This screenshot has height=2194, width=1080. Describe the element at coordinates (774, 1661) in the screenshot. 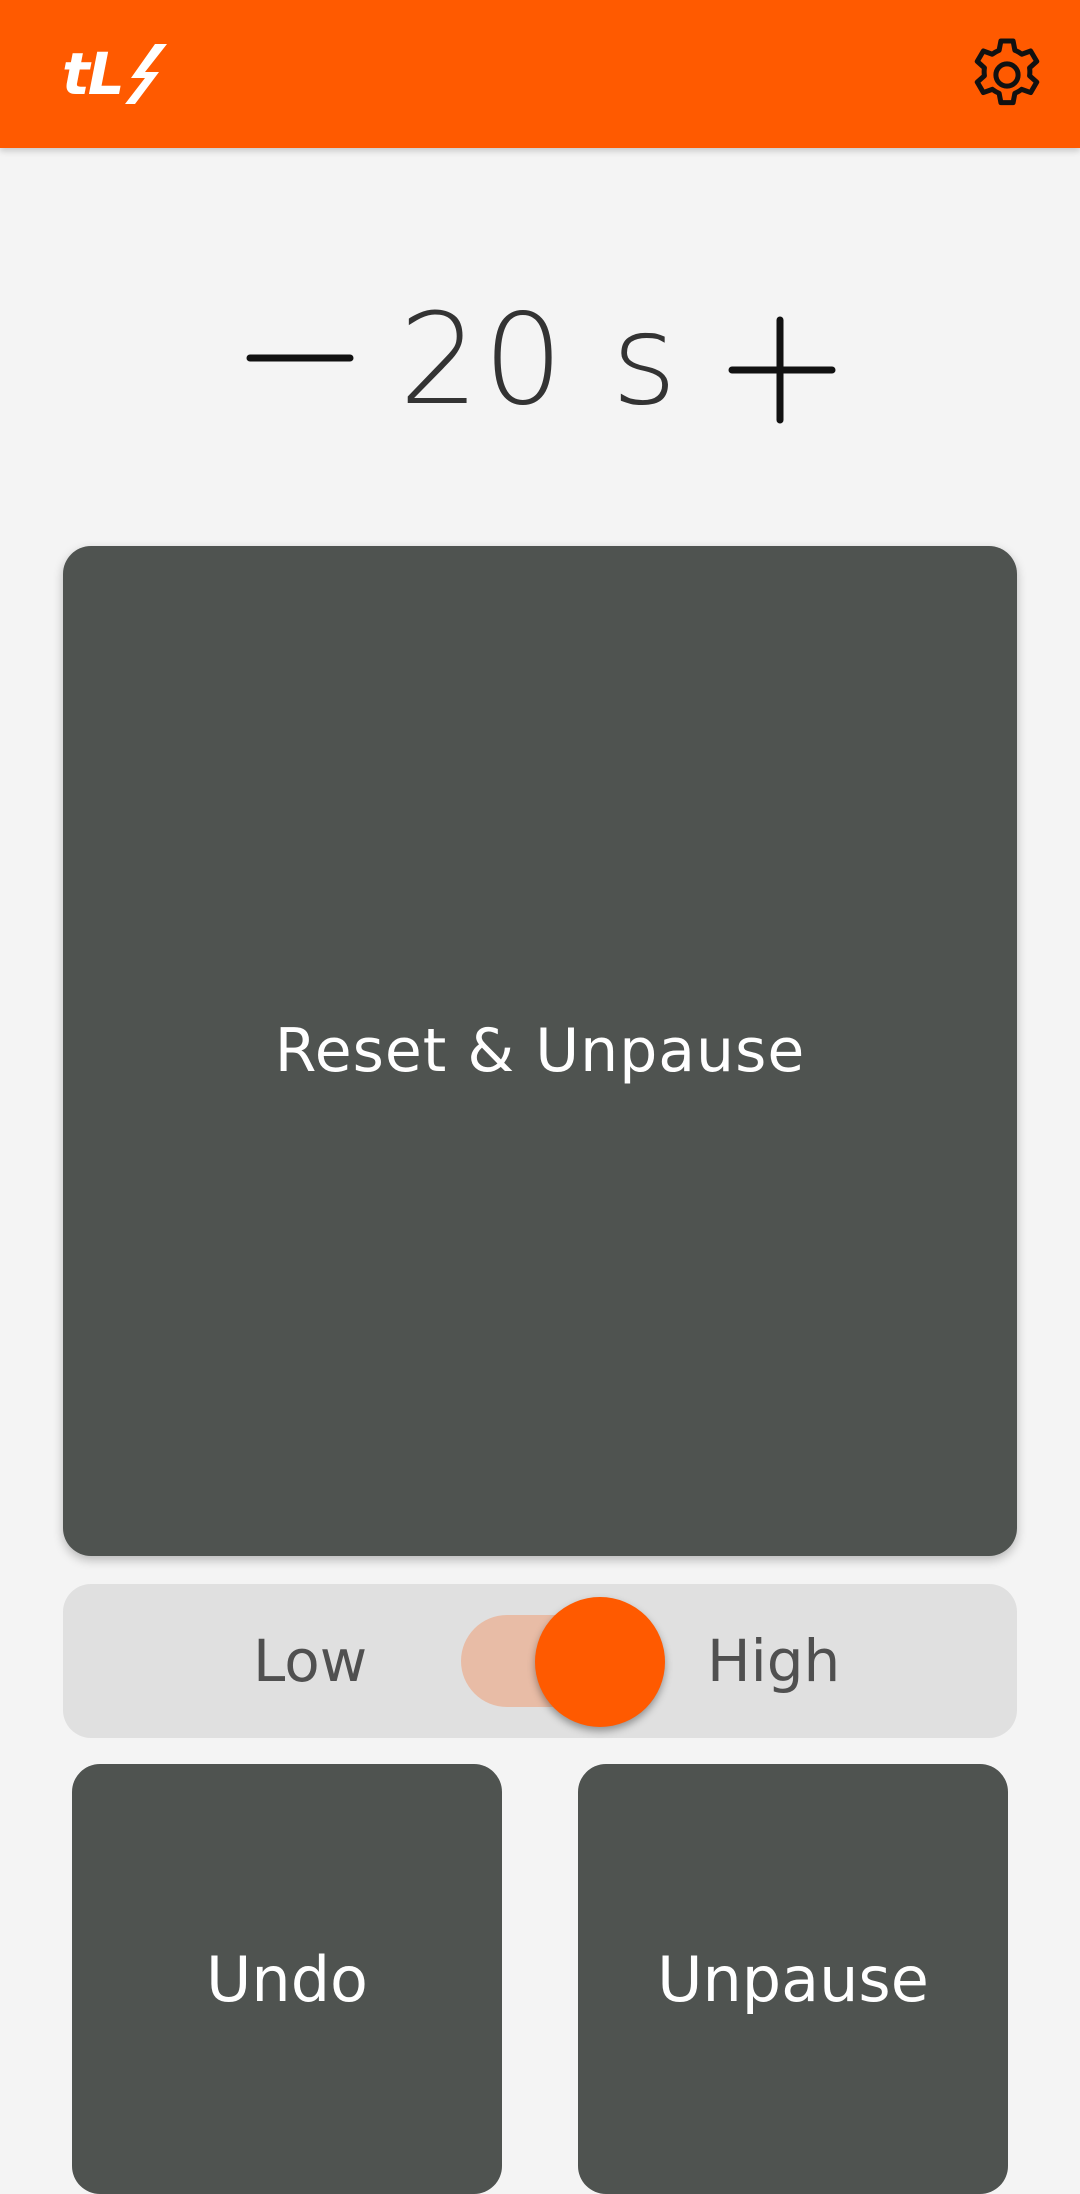

I see `high-label: High` at that location.